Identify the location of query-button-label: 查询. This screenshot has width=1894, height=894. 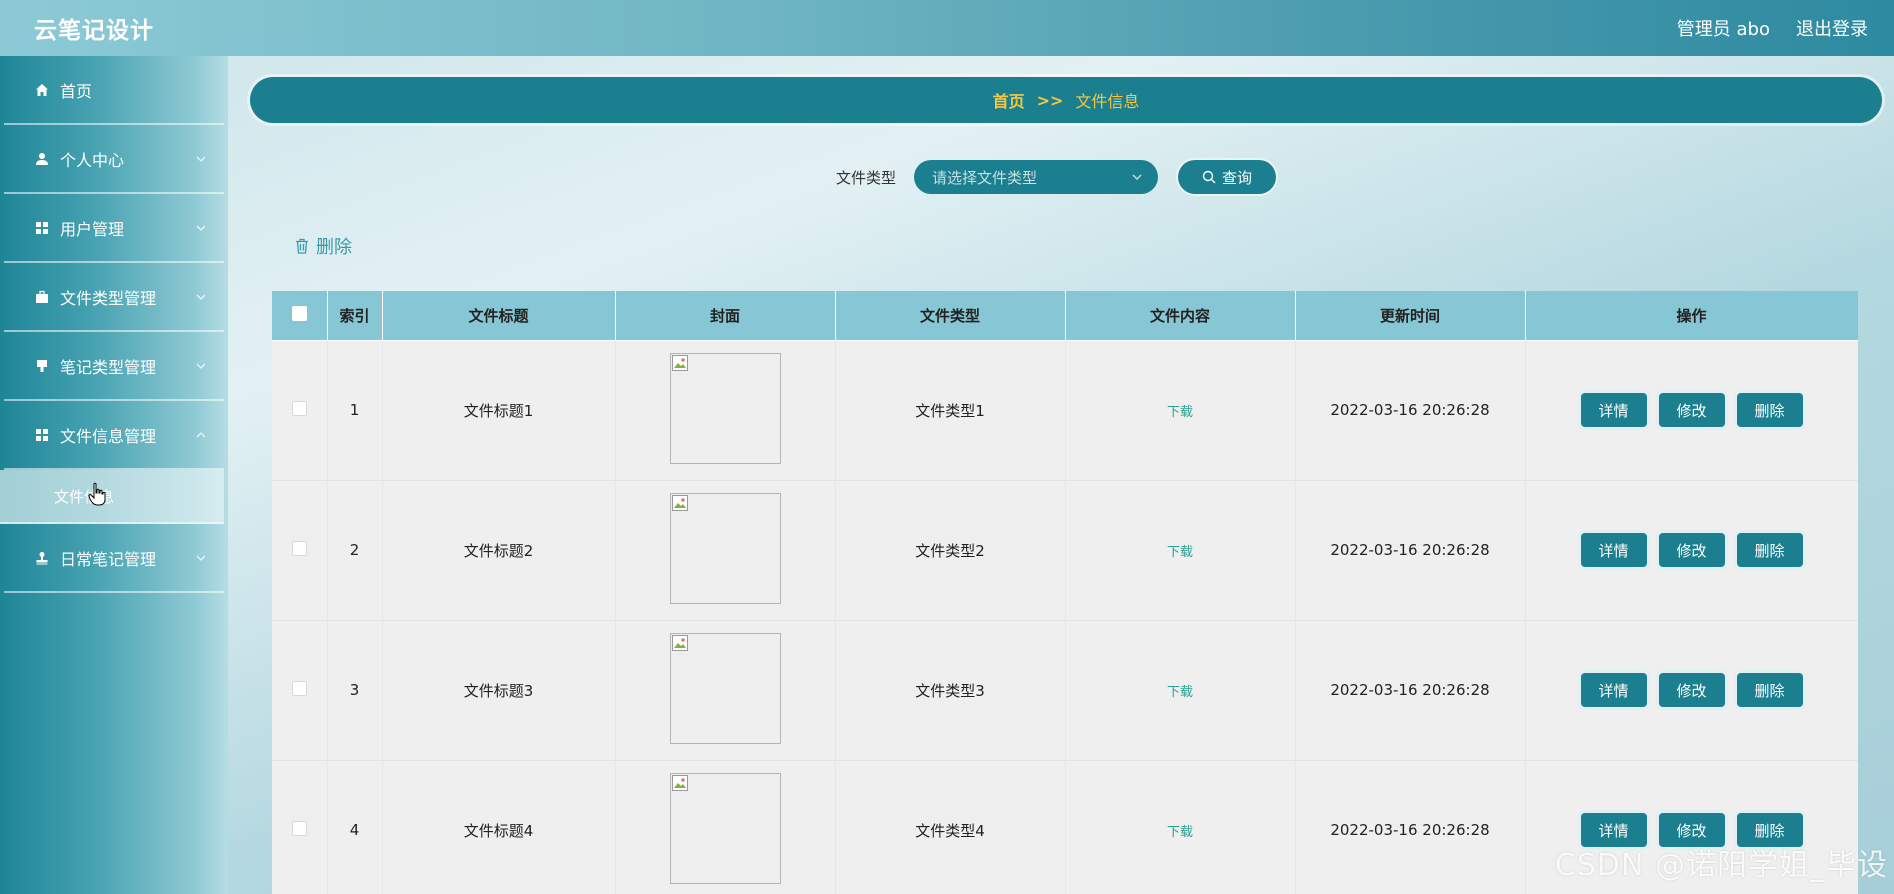
(1237, 177).